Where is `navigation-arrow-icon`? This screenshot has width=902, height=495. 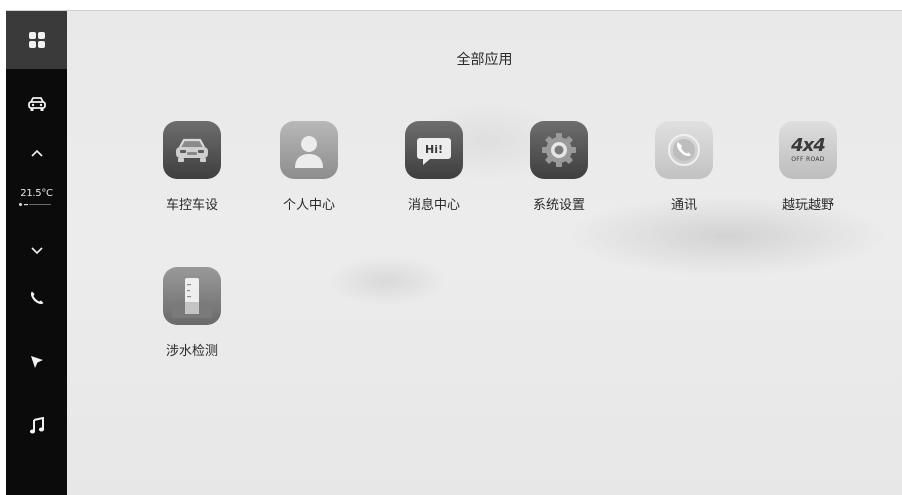 navigation-arrow-icon is located at coordinates (36, 362).